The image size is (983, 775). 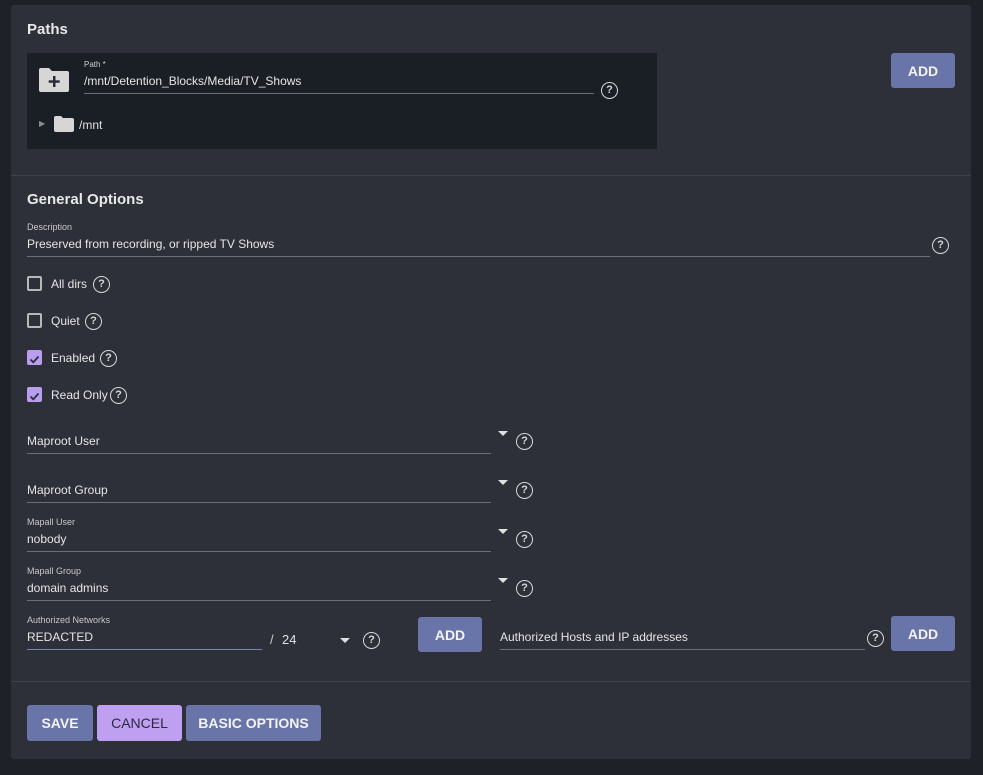 What do you see at coordinates (259, 588) in the screenshot?
I see `mapall-group-select: domain admins` at bounding box center [259, 588].